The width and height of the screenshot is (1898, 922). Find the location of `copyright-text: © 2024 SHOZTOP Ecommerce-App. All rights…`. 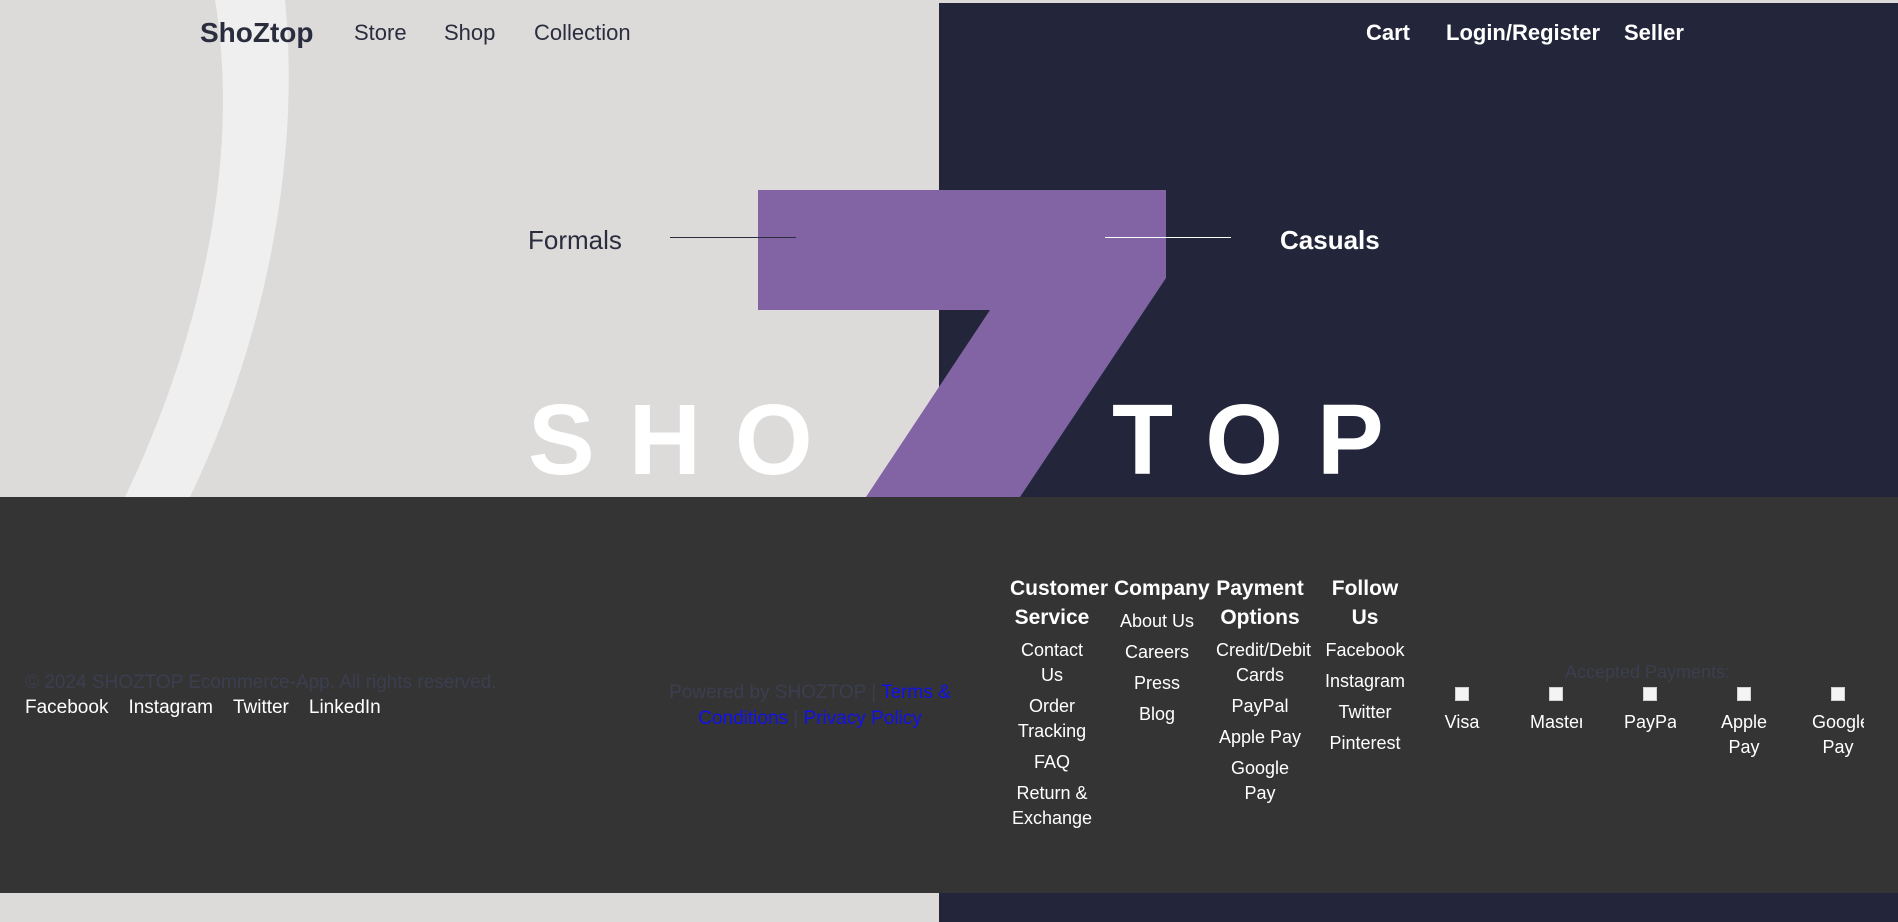

copyright-text: © 2024 SHOZTOP Ecommerce-App. All rights… is located at coordinates (261, 682).